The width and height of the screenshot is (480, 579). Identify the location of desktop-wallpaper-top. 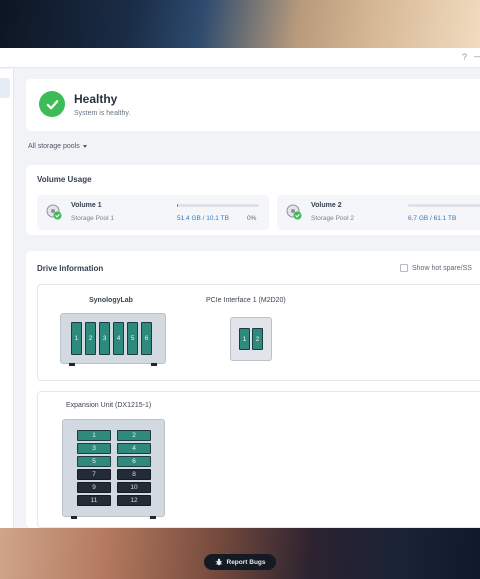
(240, 24).